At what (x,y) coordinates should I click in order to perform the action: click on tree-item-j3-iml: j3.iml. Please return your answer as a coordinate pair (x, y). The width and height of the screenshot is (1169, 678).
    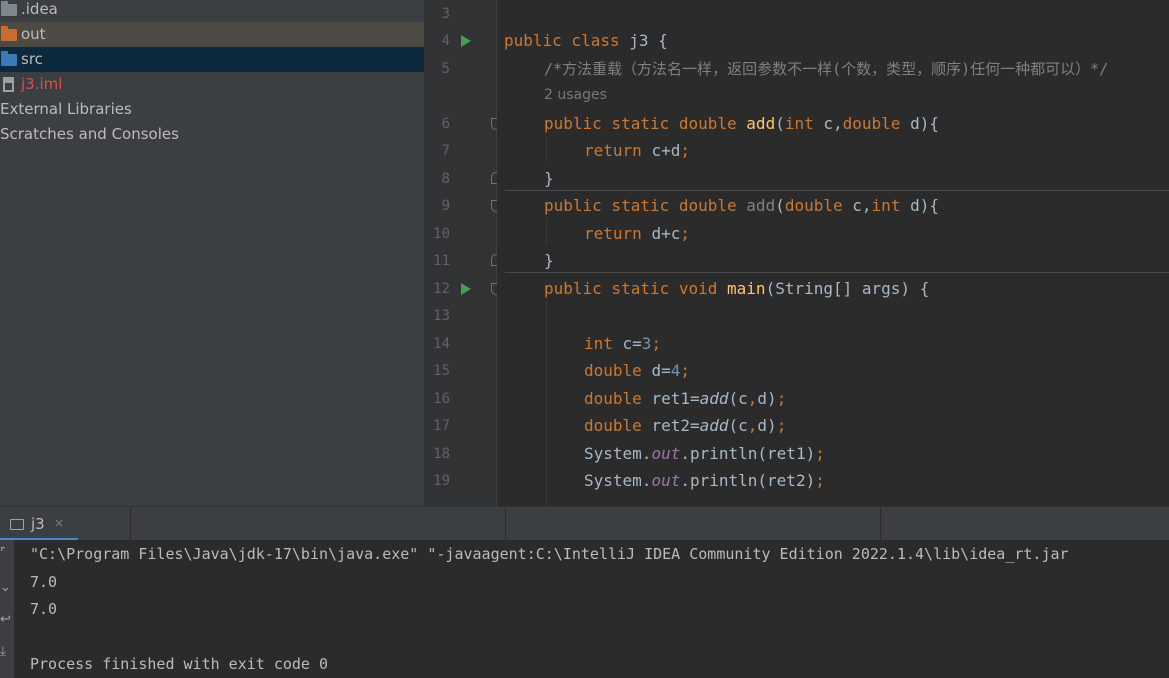
    Looking at the image, I should click on (212, 84).